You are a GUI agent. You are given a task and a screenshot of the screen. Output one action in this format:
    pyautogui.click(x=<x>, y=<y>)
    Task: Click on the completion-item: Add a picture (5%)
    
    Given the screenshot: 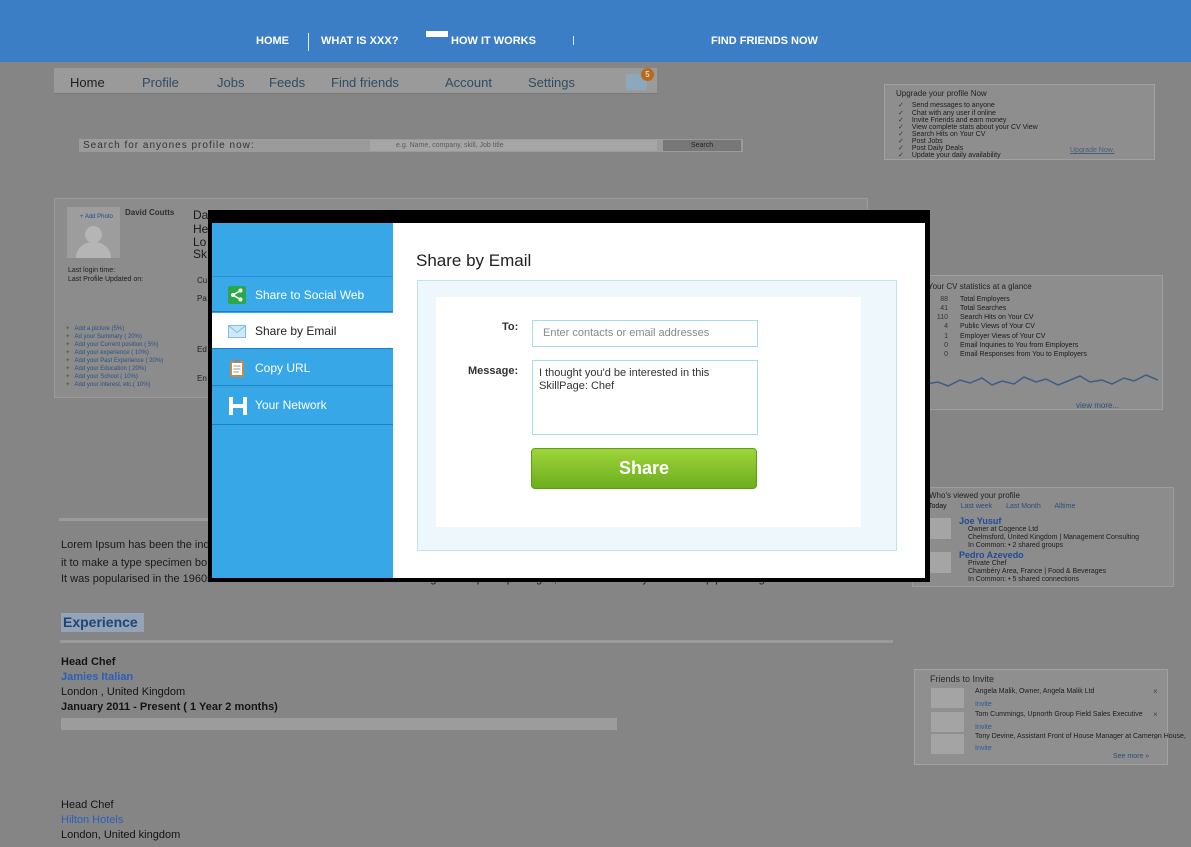 What is the action you would take?
    pyautogui.click(x=95, y=329)
    